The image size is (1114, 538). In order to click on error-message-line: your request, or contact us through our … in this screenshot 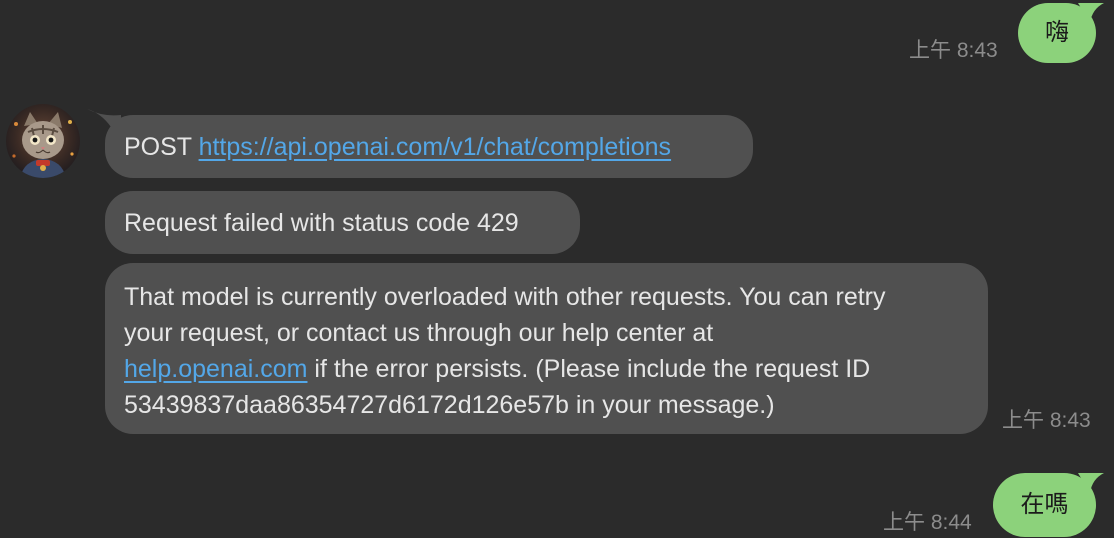, I will do `click(419, 333)`.